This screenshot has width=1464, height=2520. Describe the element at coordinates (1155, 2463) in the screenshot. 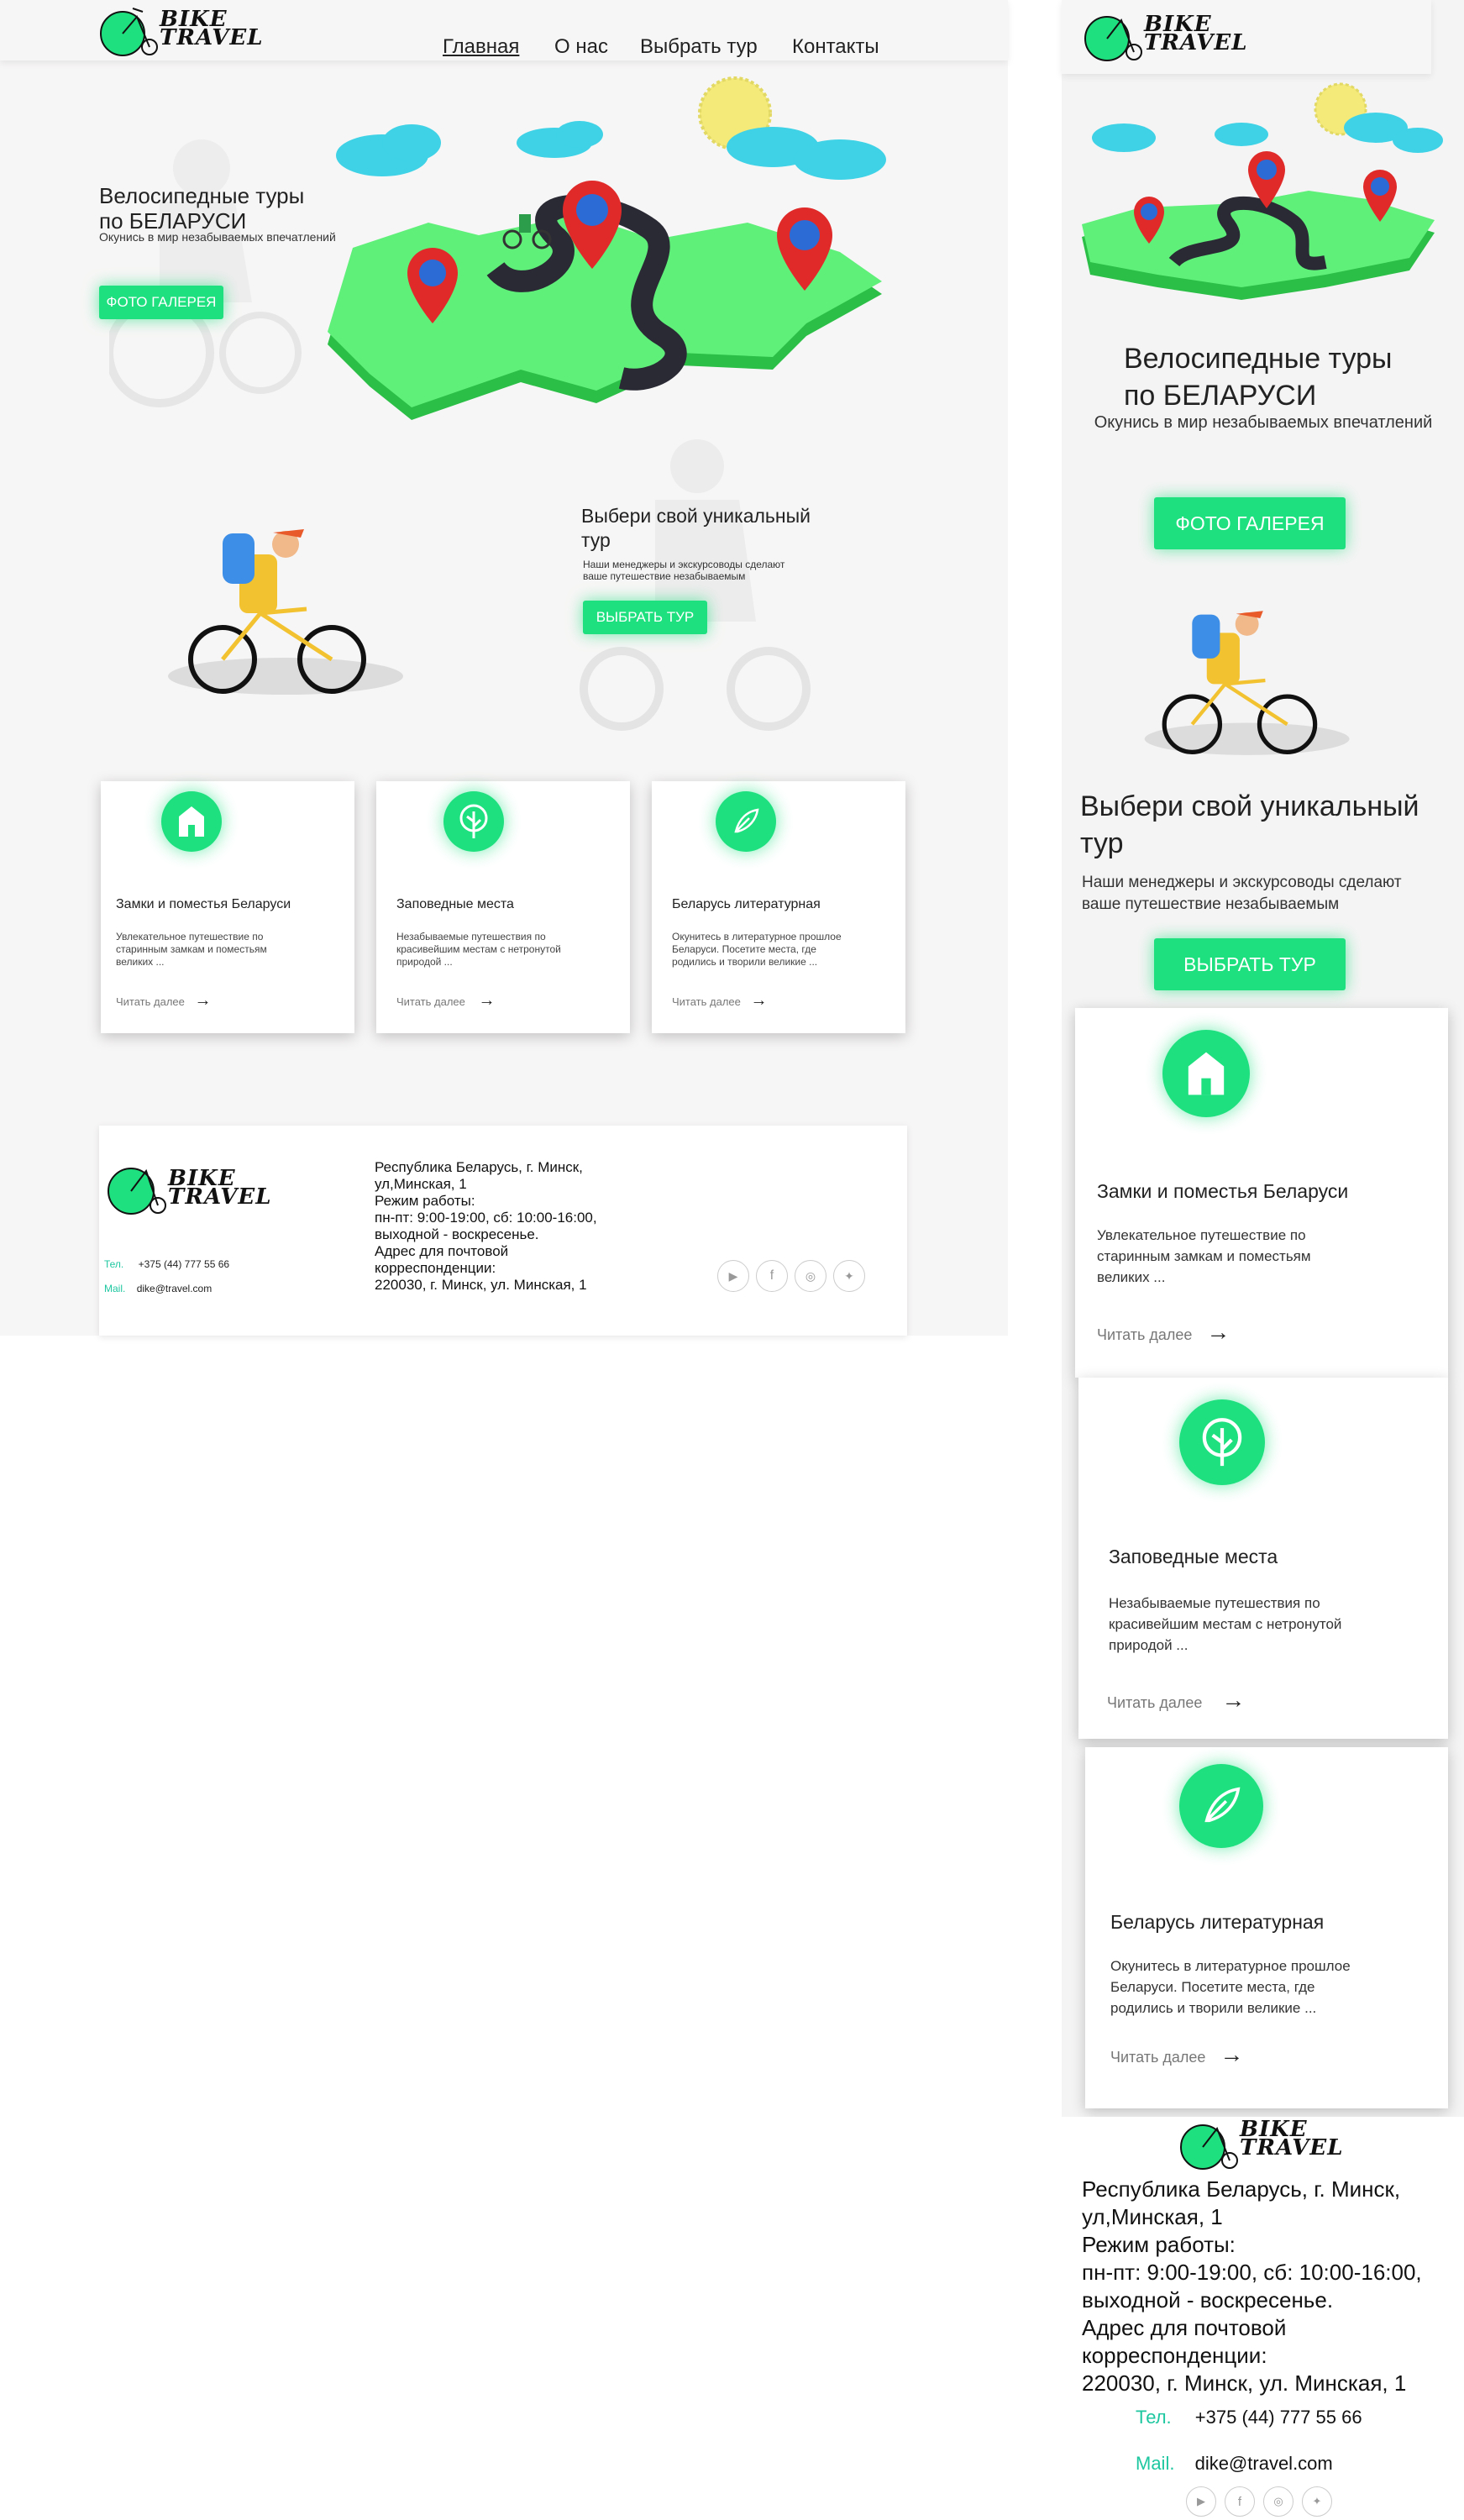

I see `mail-label: Mail.` at that location.